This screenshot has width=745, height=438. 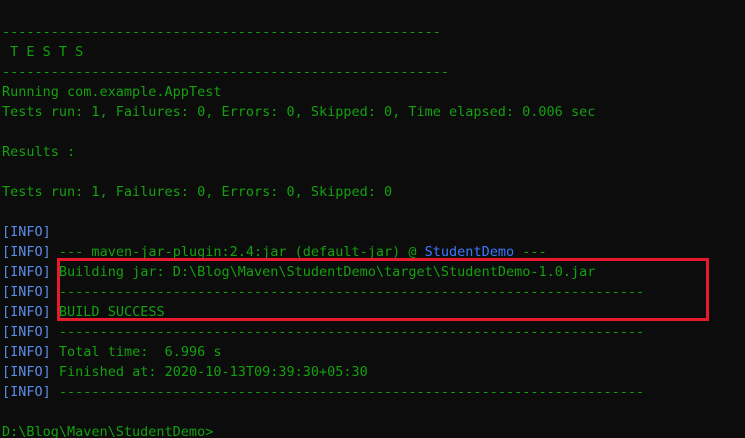 What do you see at coordinates (323, 352) in the screenshot?
I see `terminal-line: [INFO] Total time: 6.996 s` at bounding box center [323, 352].